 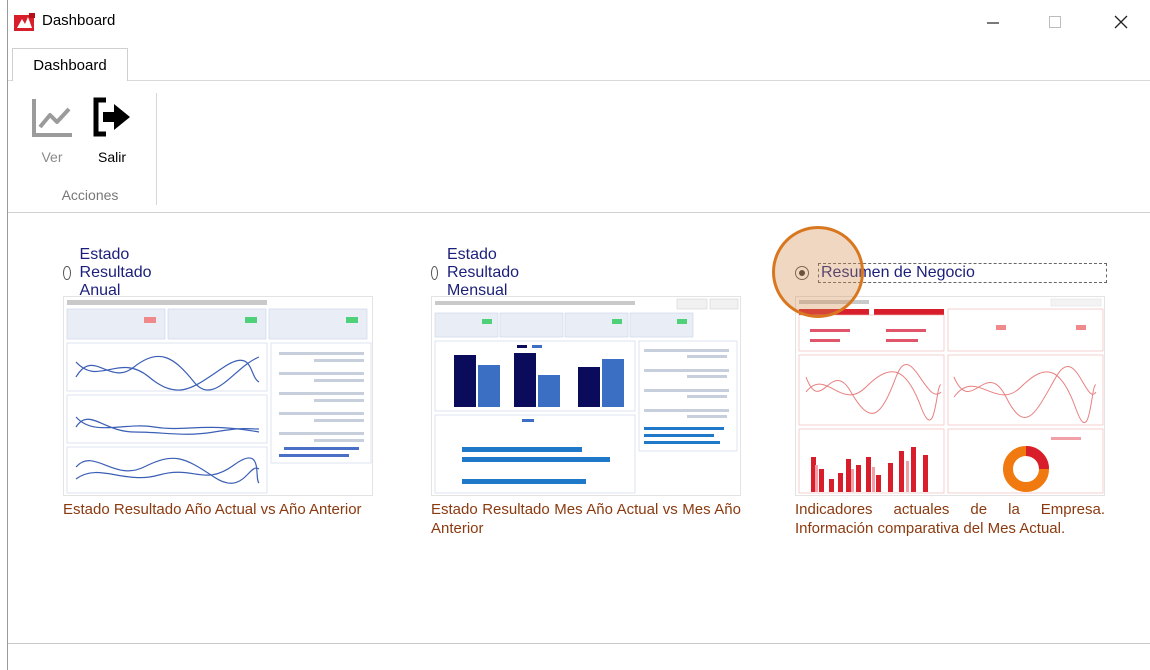 I want to click on title-bar: Dashboard, so click(x=579, y=22).